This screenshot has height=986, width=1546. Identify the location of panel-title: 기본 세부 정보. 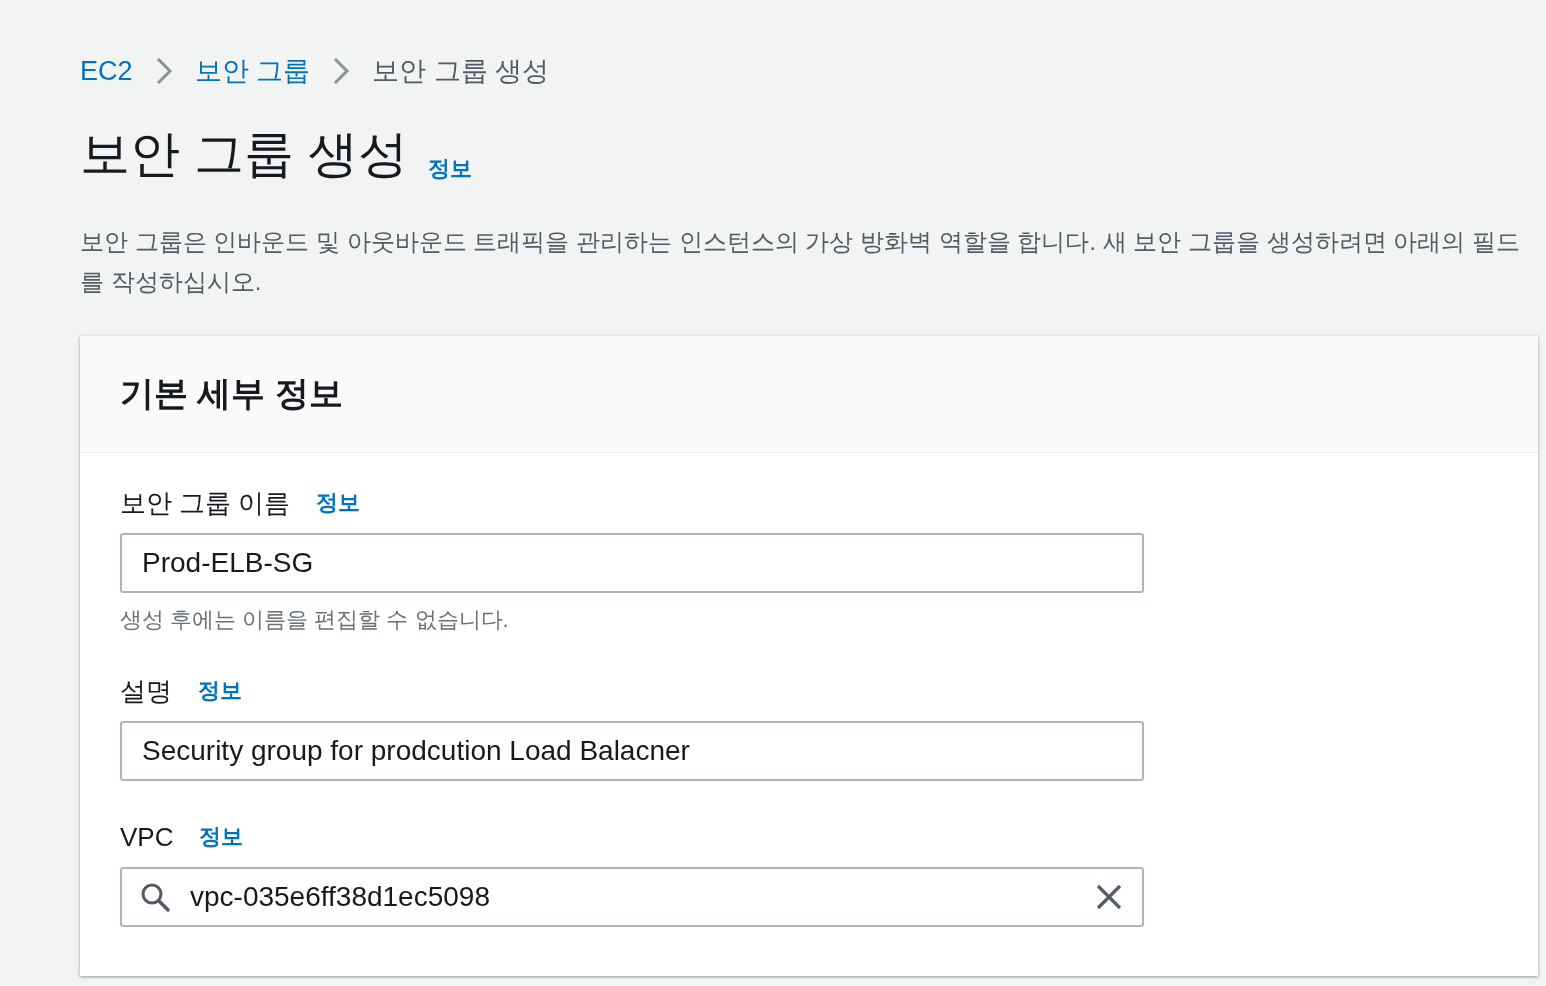
(231, 393).